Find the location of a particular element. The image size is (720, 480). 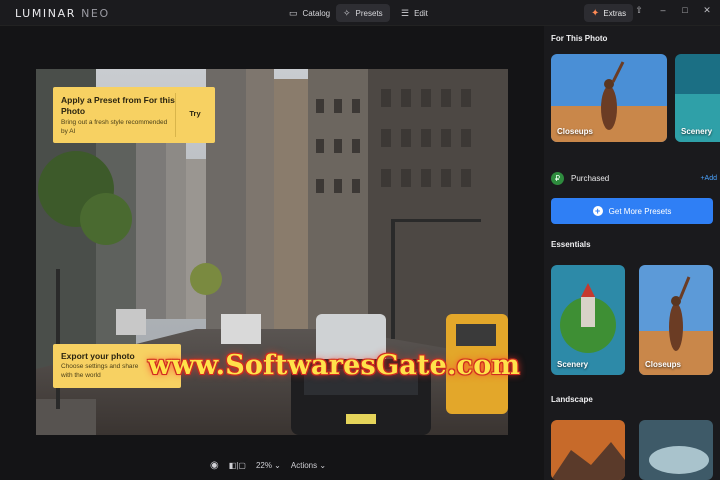

close-icon: ✕ is located at coordinates (707, 10).